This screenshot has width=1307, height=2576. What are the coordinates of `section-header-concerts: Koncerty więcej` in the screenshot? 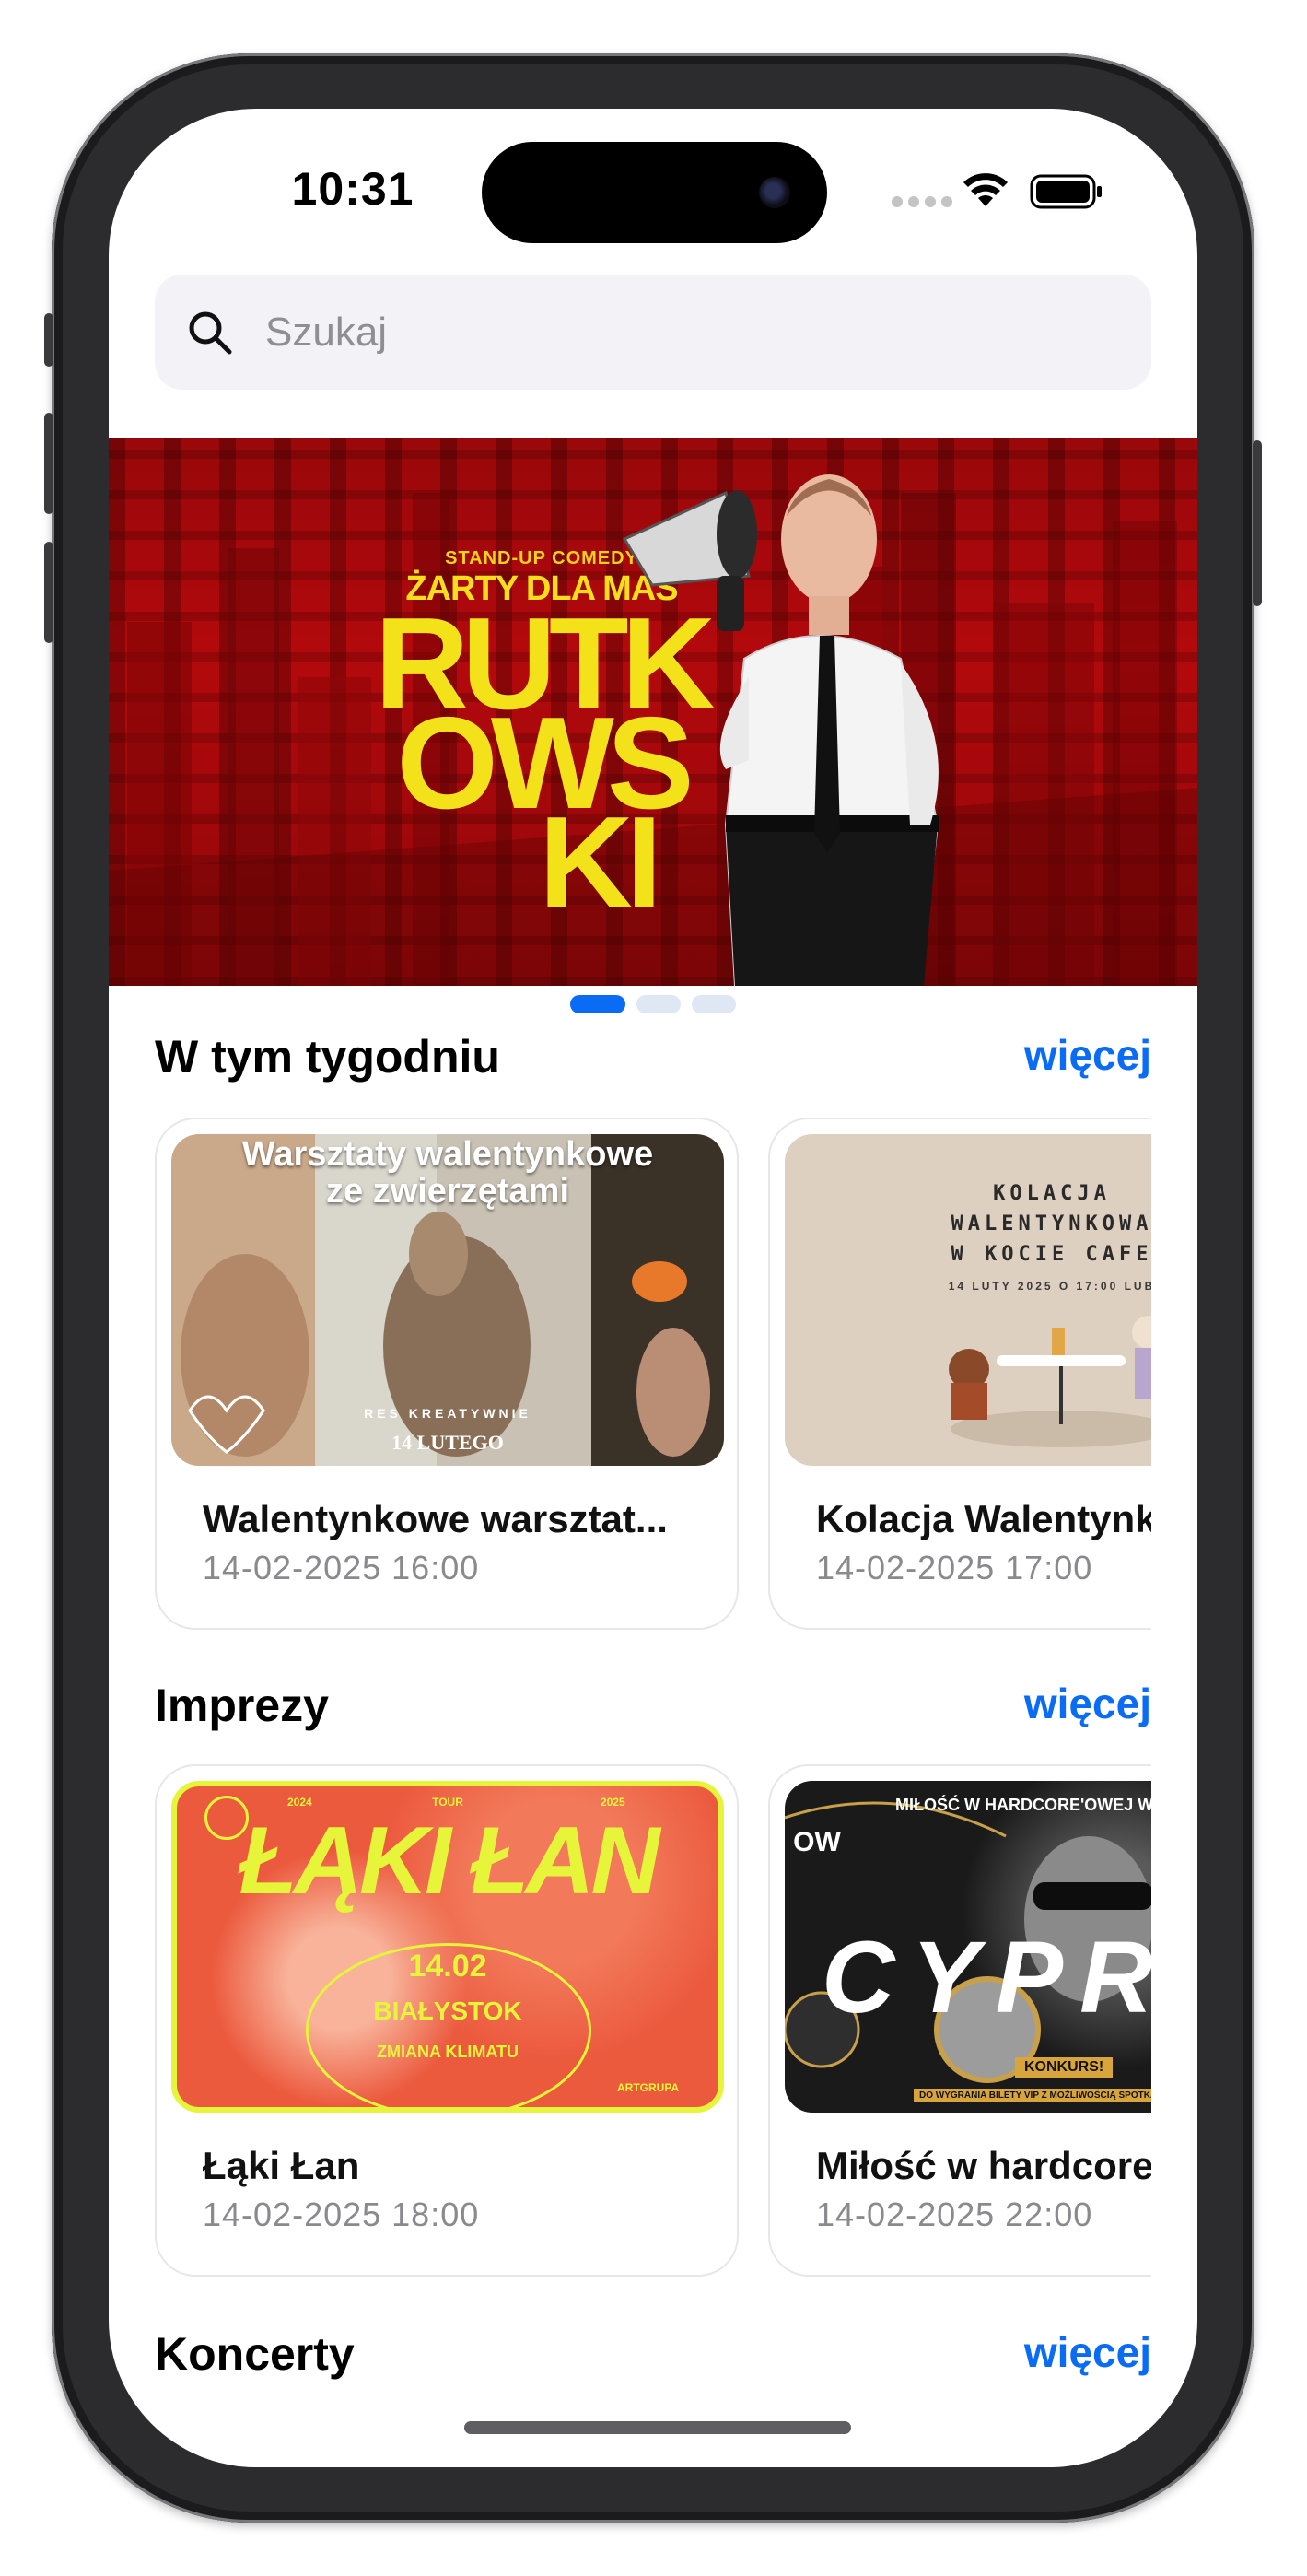 It's located at (653, 2359).